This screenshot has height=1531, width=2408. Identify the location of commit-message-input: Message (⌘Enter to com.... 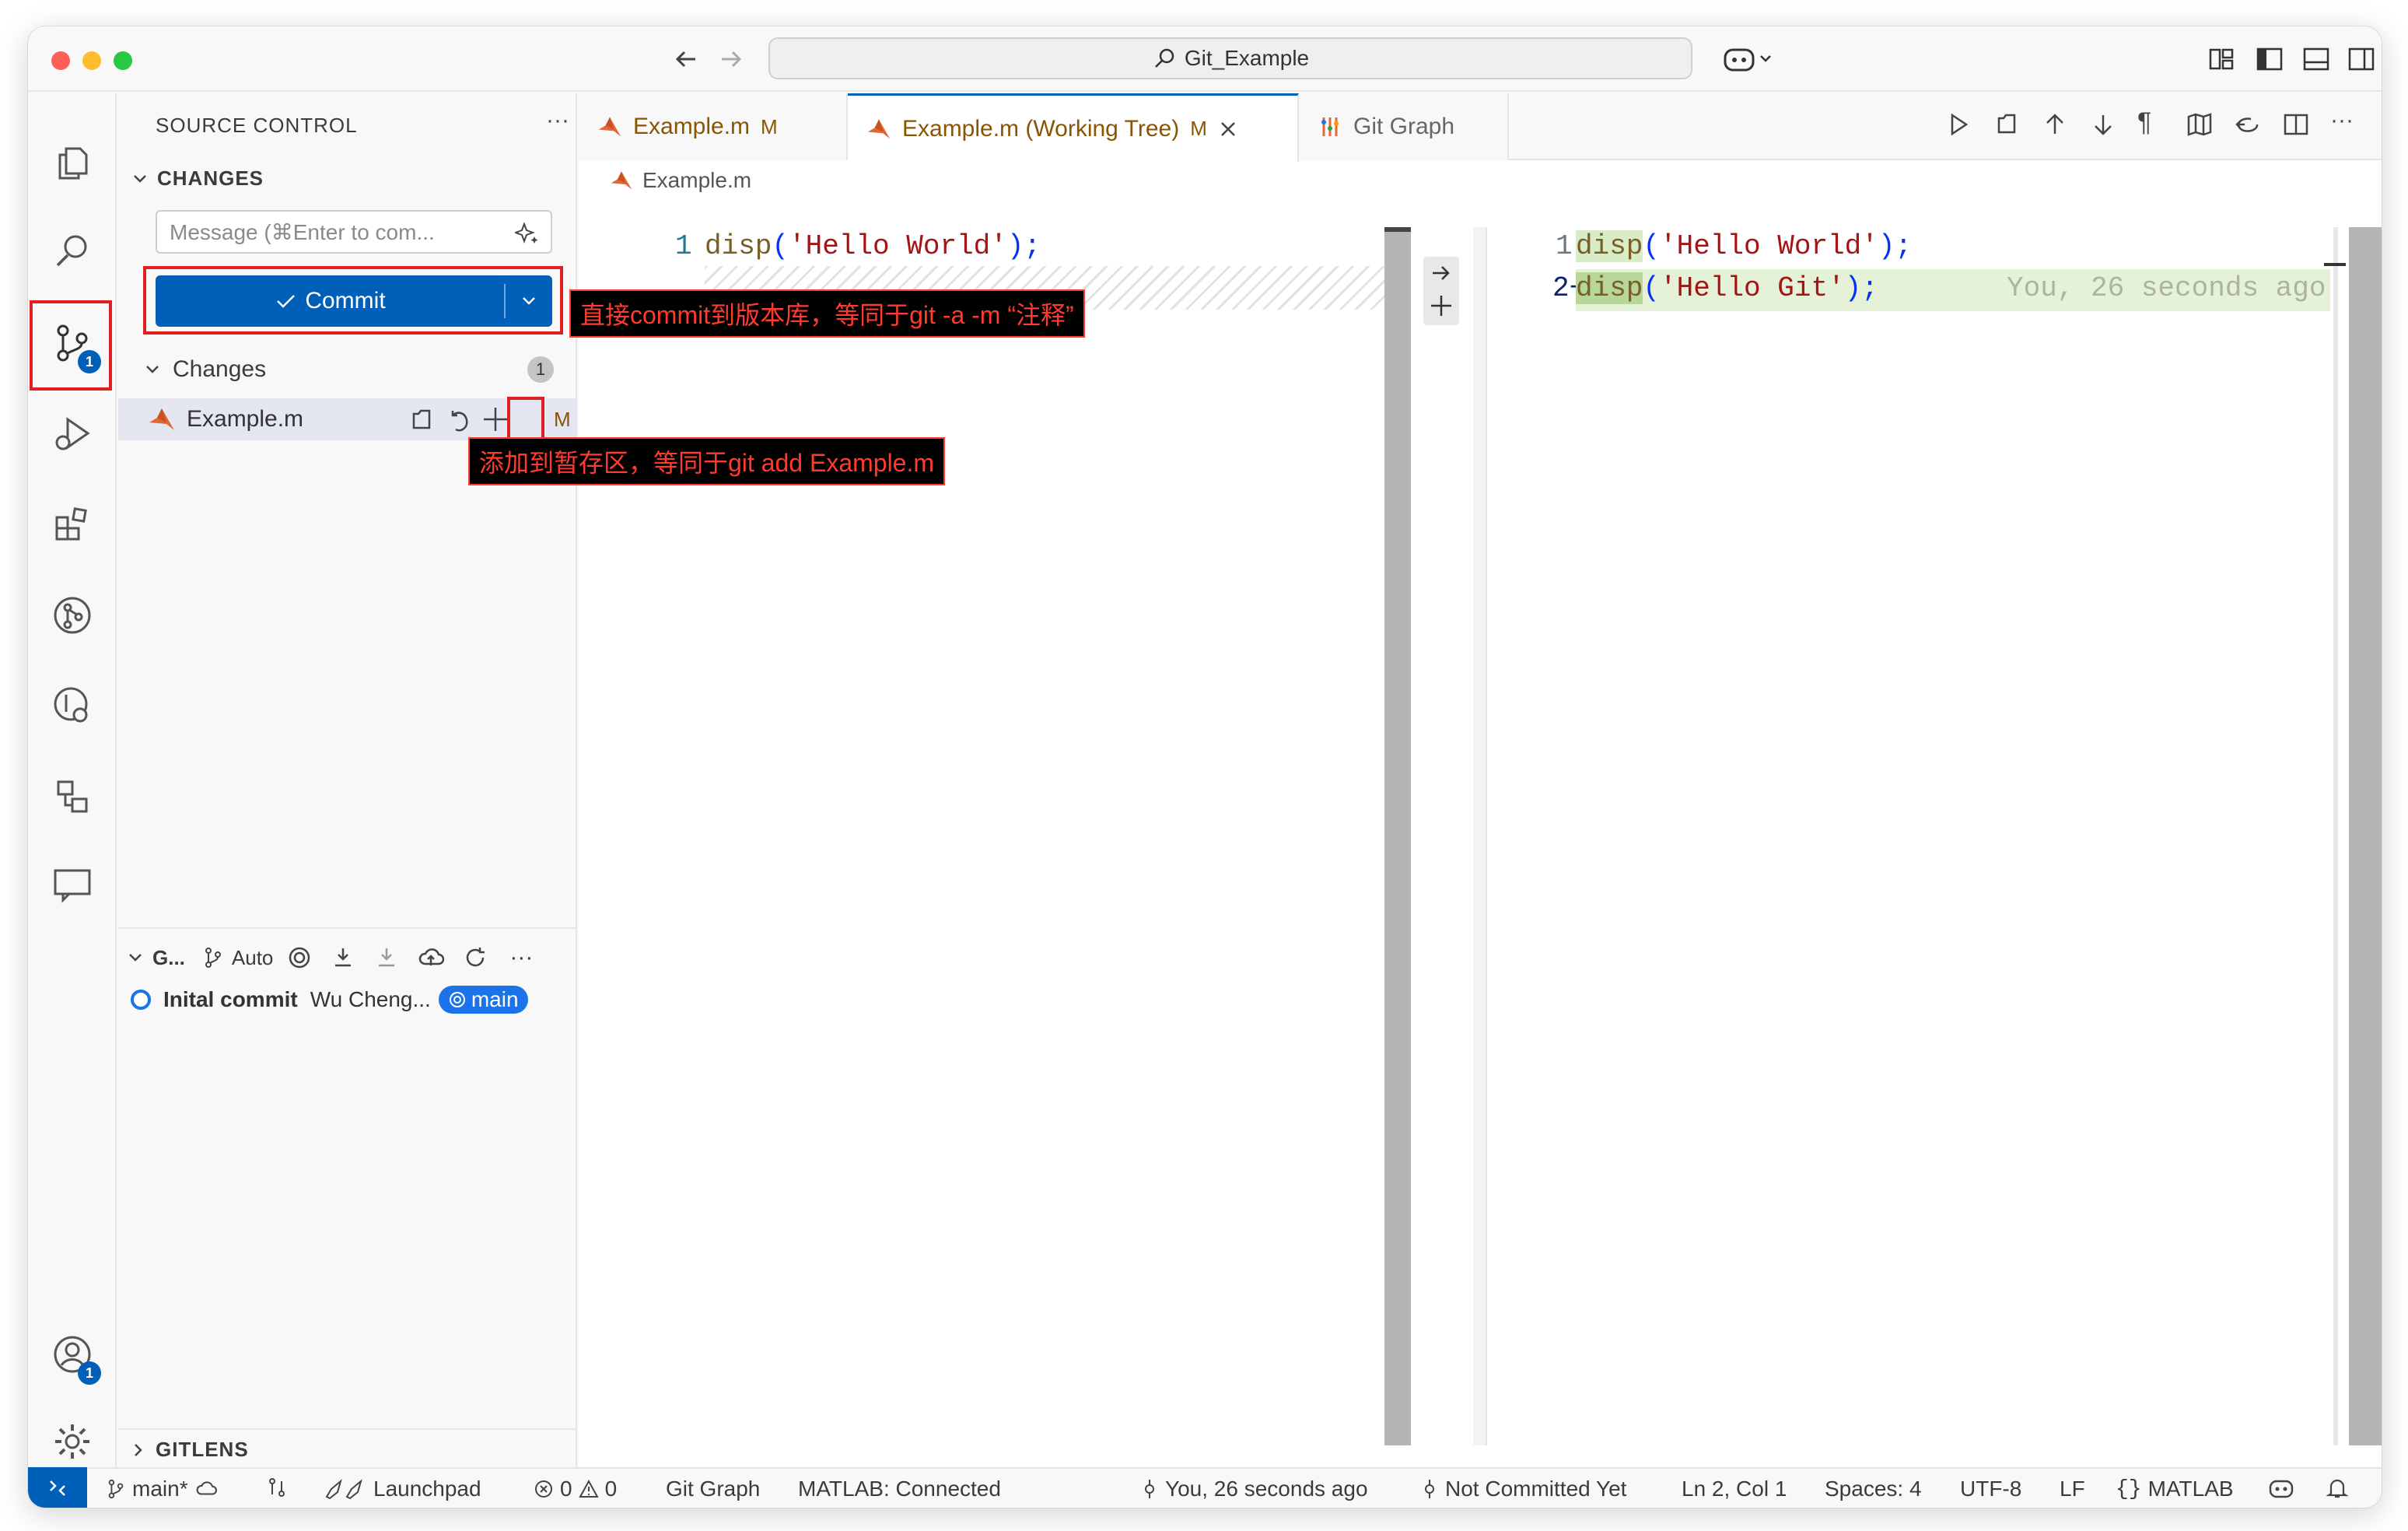
(354, 232).